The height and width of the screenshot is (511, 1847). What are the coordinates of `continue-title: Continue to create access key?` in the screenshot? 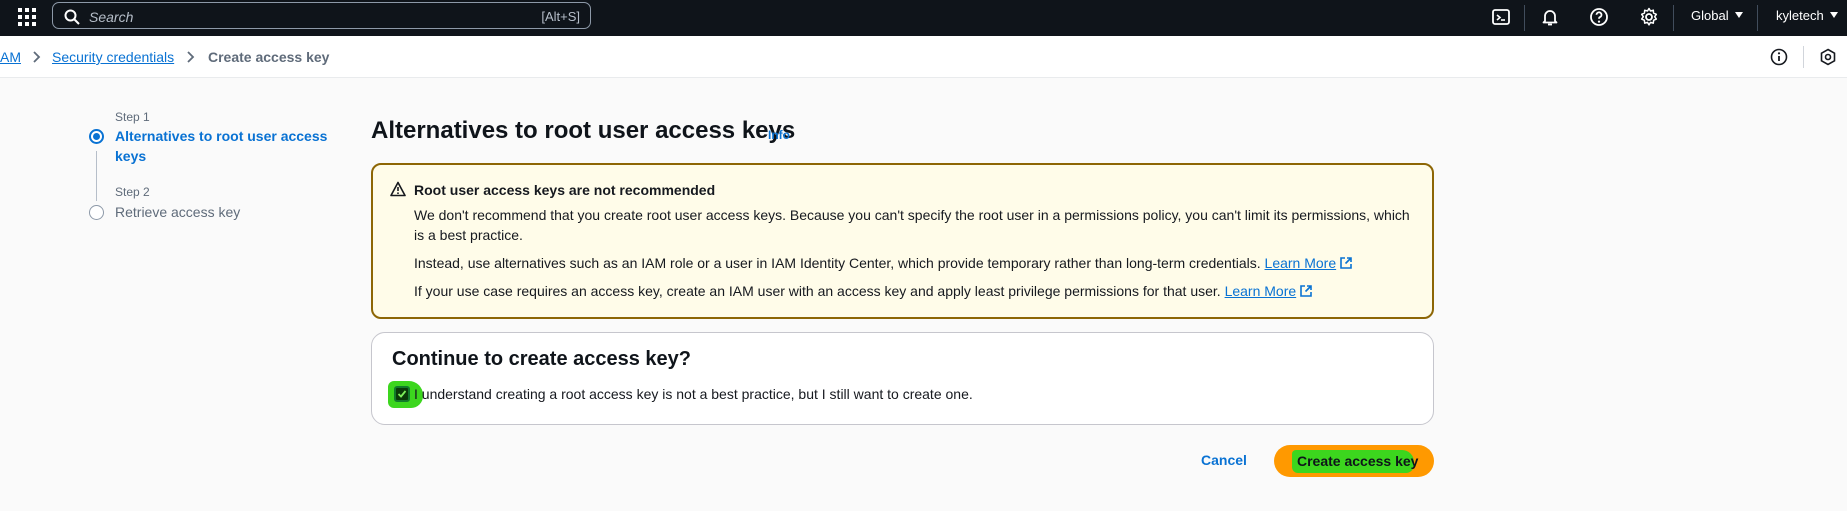 It's located at (542, 359).